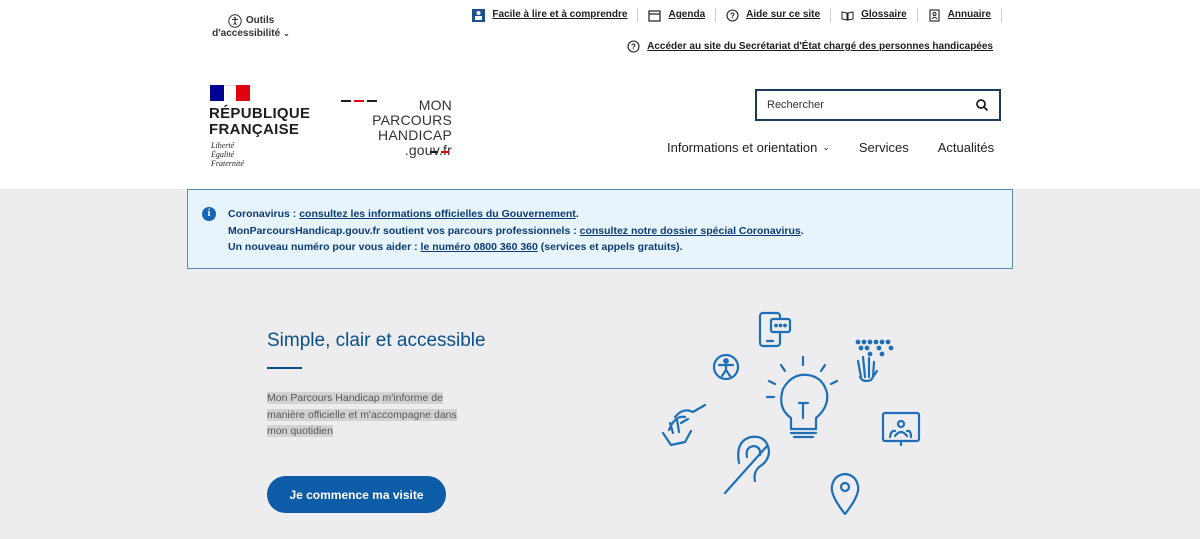 The image size is (1200, 539). What do you see at coordinates (982, 105) in the screenshot?
I see `search-icon` at bounding box center [982, 105].